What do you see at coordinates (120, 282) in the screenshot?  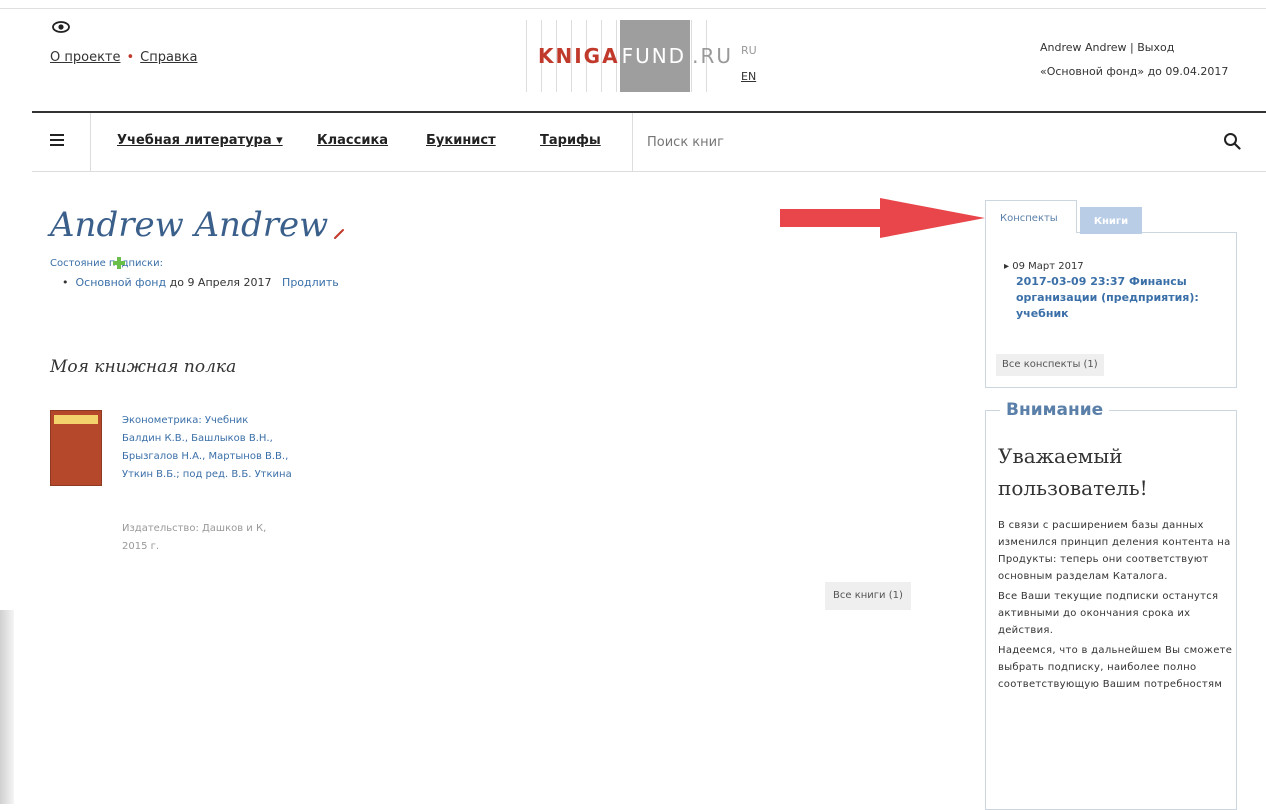 I see `subscription-link: Основной фонд` at bounding box center [120, 282].